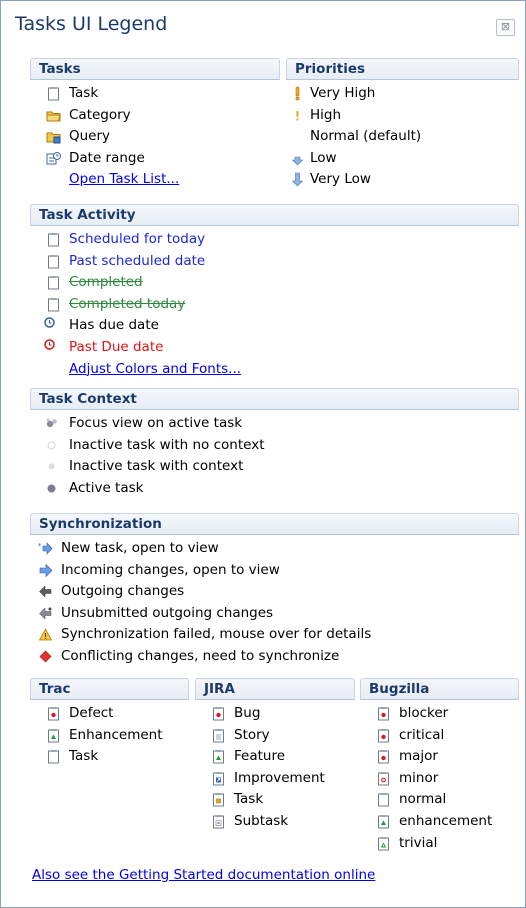 The height and width of the screenshot is (908, 526). Describe the element at coordinates (116, 346) in the screenshot. I see `legend-label: Past Due date` at that location.